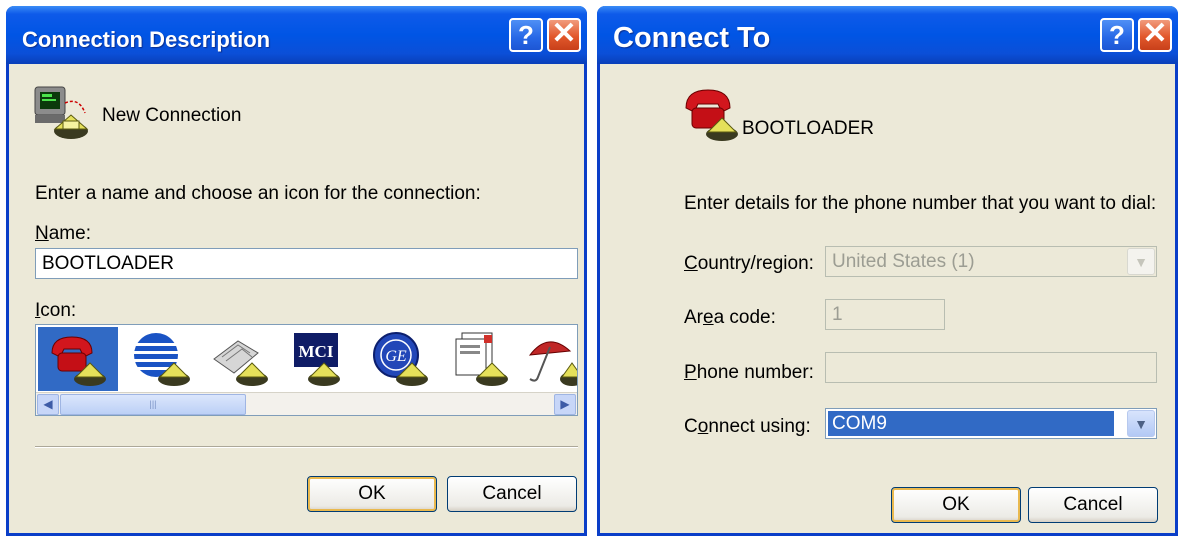 Image resolution: width=1184 pixels, height=546 pixels. I want to click on country-region-value: United States (1), so click(903, 261).